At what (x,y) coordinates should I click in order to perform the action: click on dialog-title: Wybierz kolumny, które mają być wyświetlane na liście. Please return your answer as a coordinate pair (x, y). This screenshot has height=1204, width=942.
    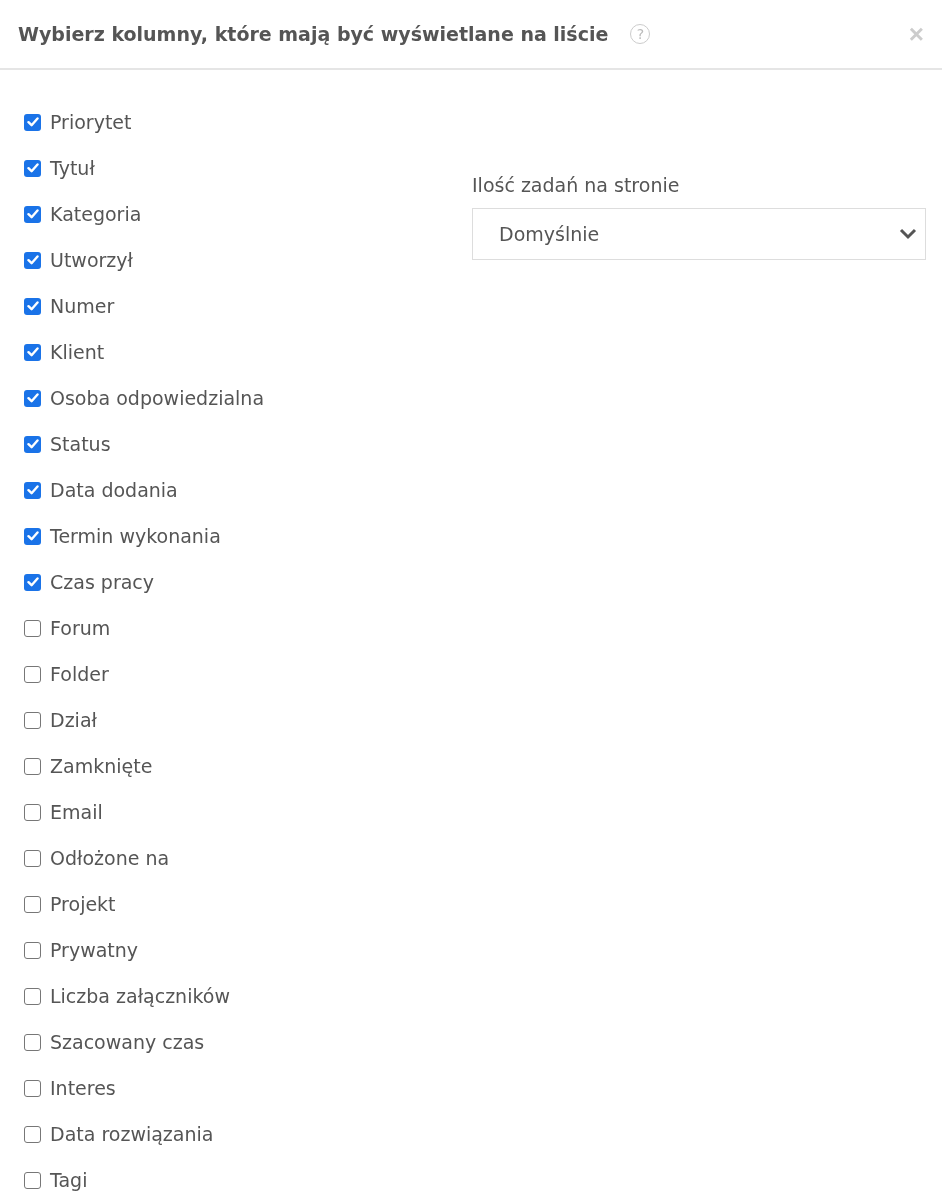
    Looking at the image, I should click on (313, 34).